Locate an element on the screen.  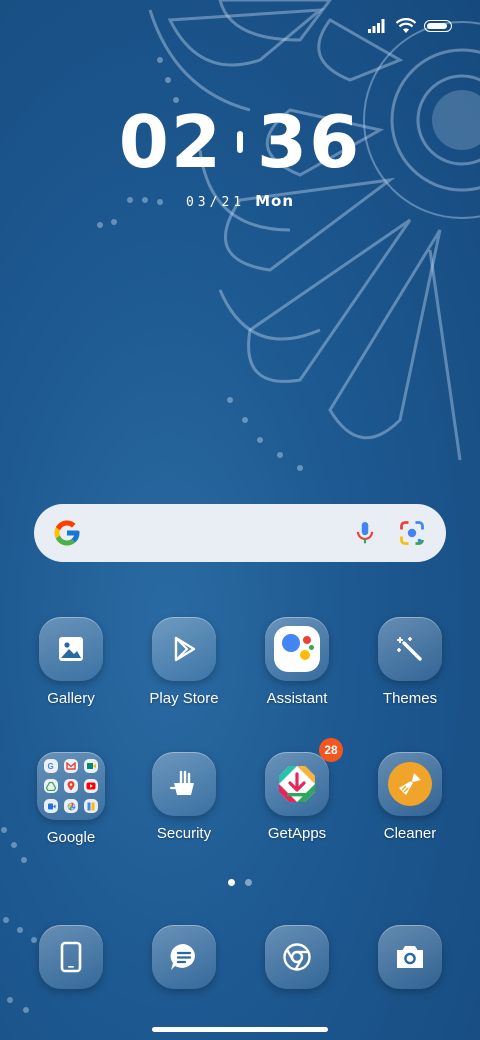
status-bar is located at coordinates (410, 26).